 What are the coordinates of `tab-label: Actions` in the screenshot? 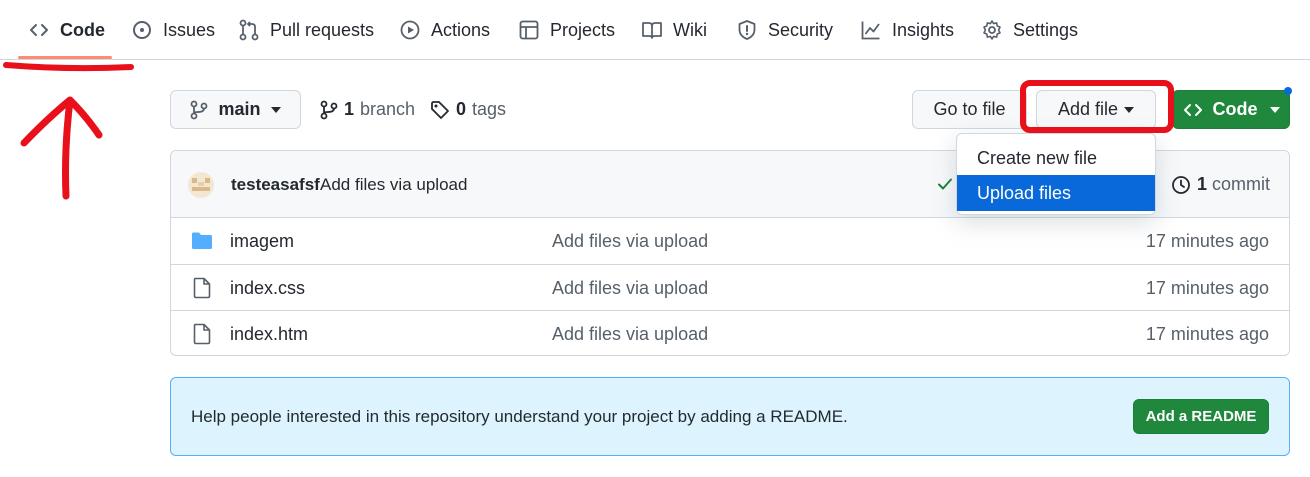 It's located at (461, 29).